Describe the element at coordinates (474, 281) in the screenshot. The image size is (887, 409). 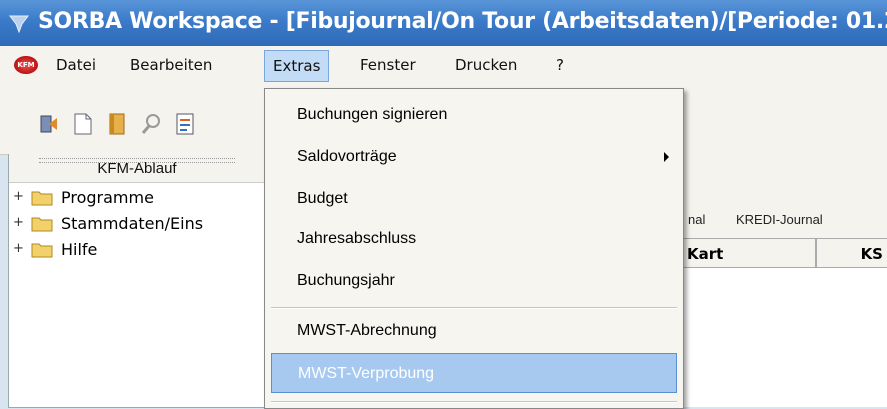
I see `menu-item-buchungsjahr: Buchungsjahr` at that location.